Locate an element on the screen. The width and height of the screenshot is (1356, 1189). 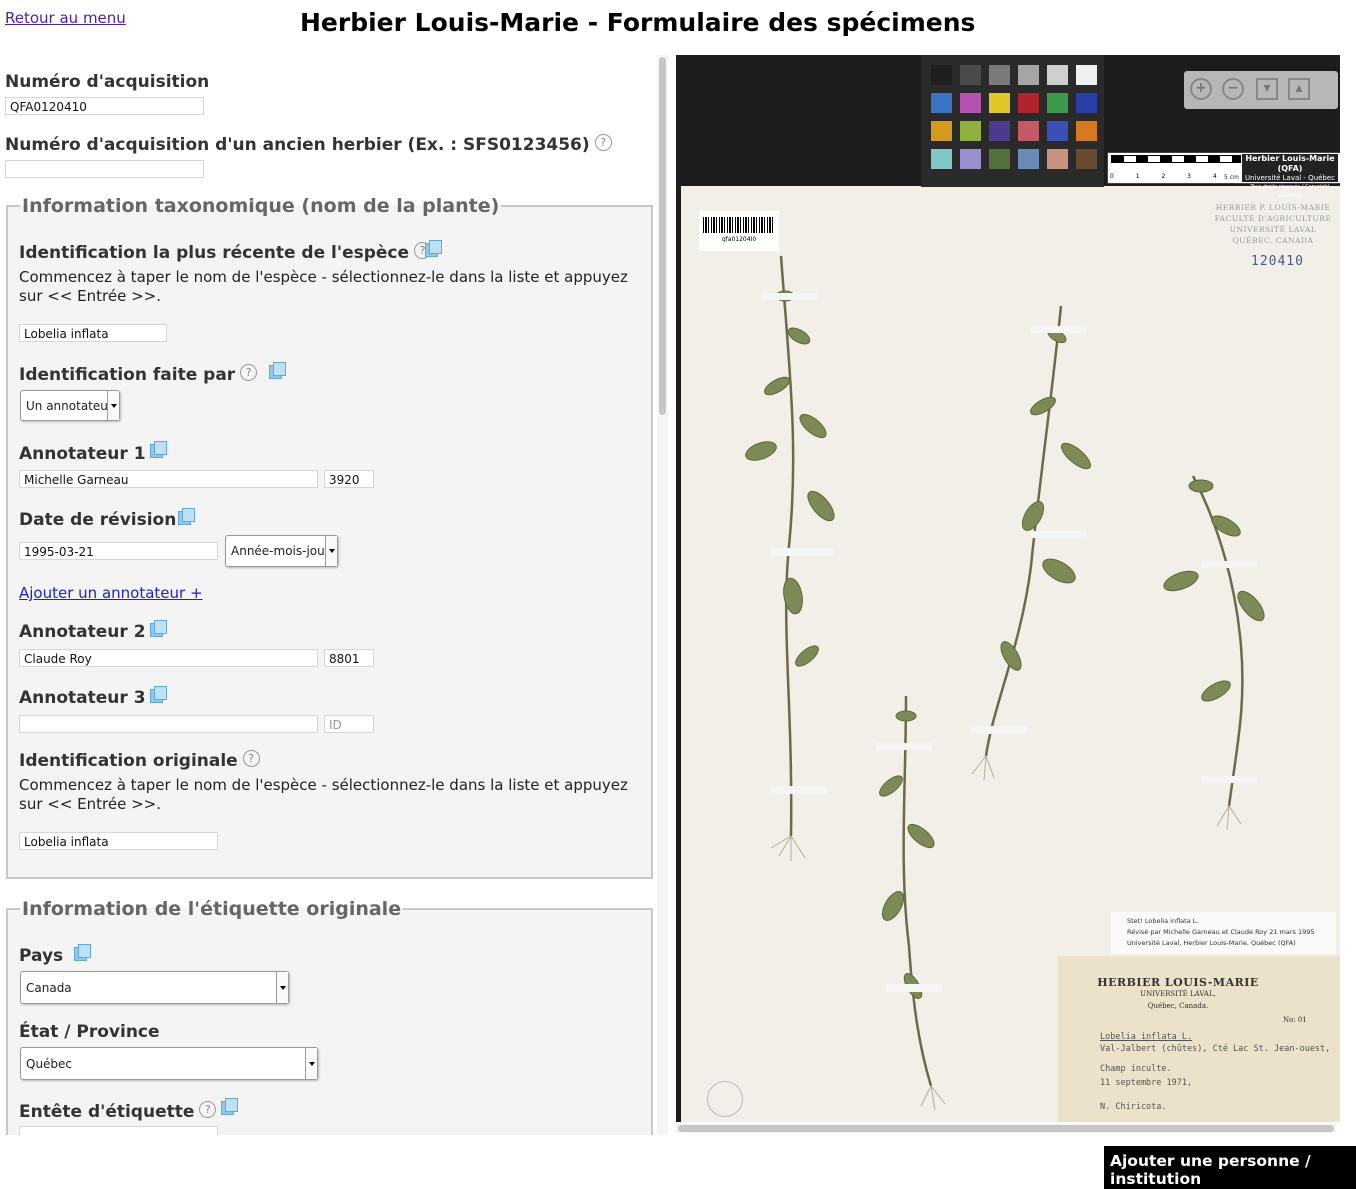
annotator2-name-input: Claude Roy is located at coordinates (168, 658).